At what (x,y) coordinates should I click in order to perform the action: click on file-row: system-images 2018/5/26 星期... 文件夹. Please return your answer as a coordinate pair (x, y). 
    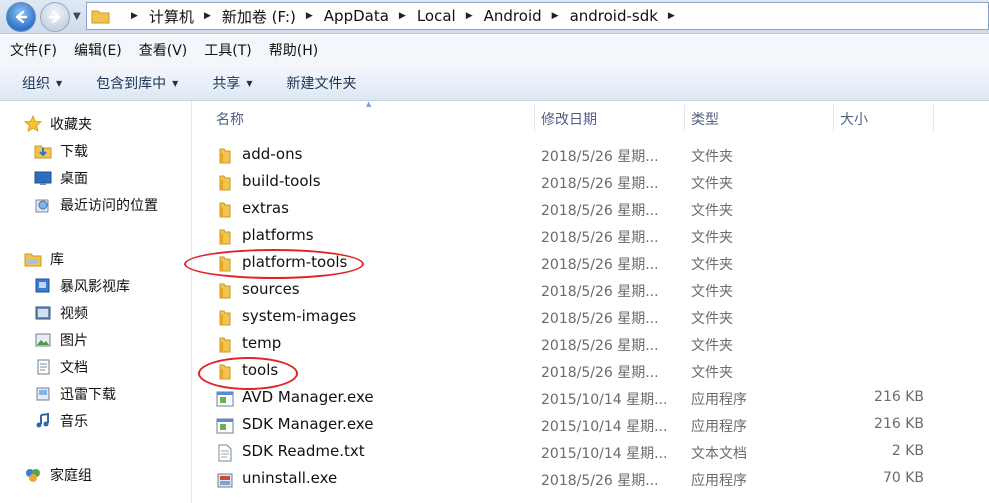
    Looking at the image, I should click on (590, 317).